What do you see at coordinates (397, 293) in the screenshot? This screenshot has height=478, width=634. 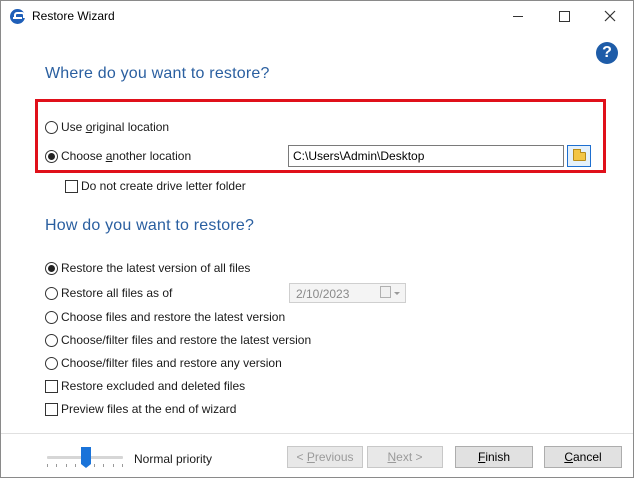 I see `chevron-down-icon` at bounding box center [397, 293].